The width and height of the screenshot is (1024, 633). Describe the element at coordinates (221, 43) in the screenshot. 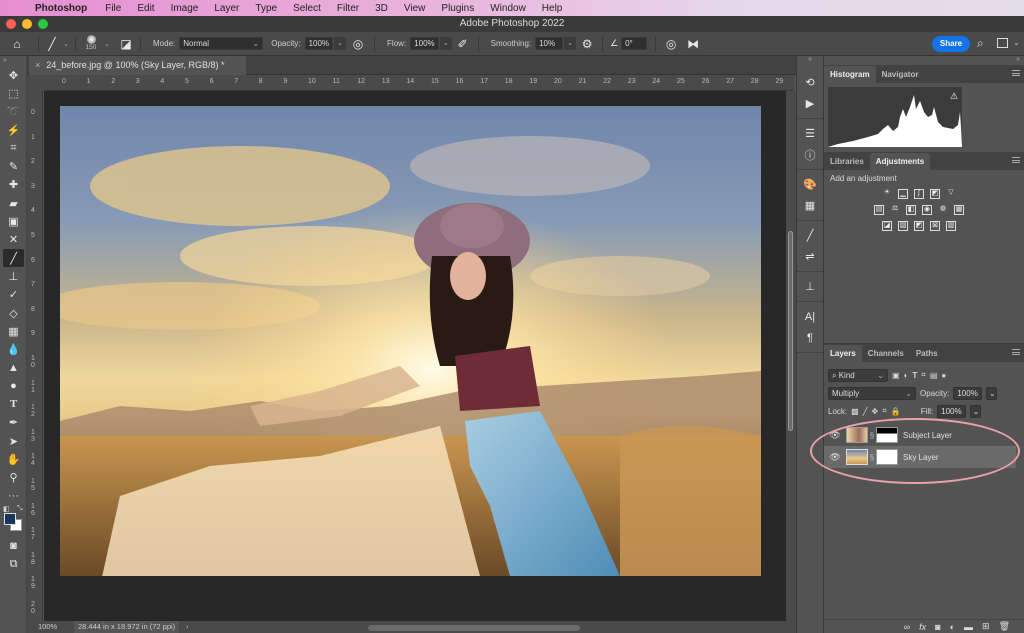

I see `mode-select: Normal ⌄` at that location.